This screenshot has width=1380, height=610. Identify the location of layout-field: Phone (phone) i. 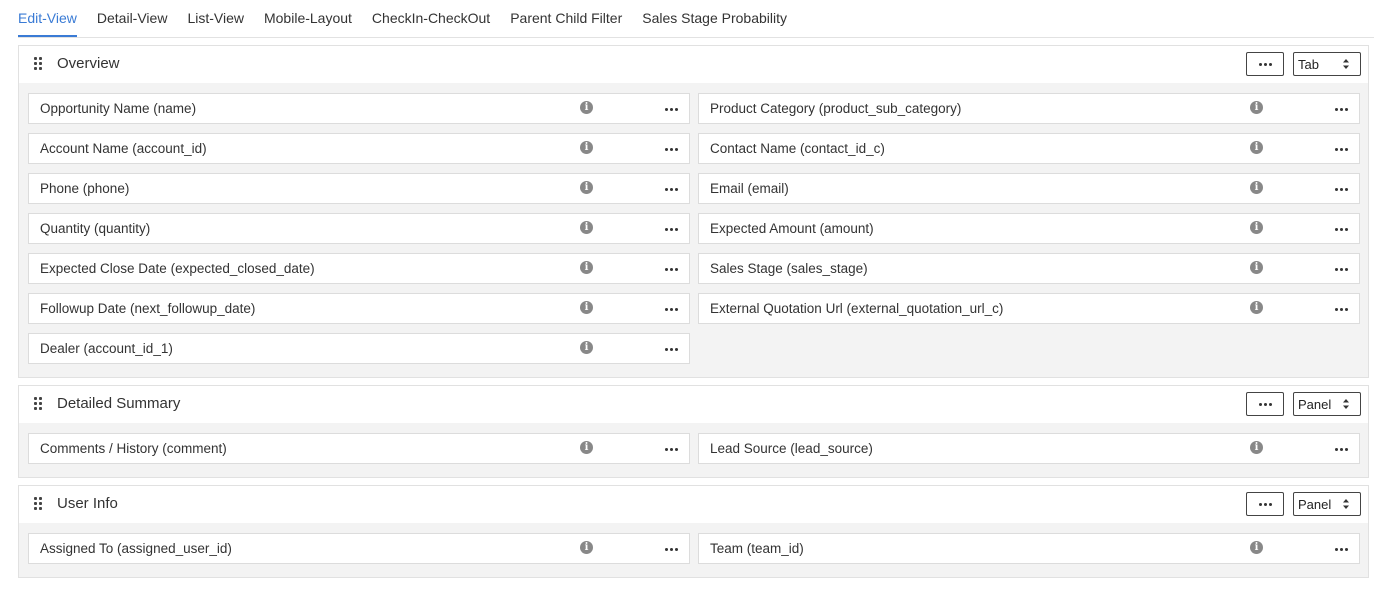
(359, 188).